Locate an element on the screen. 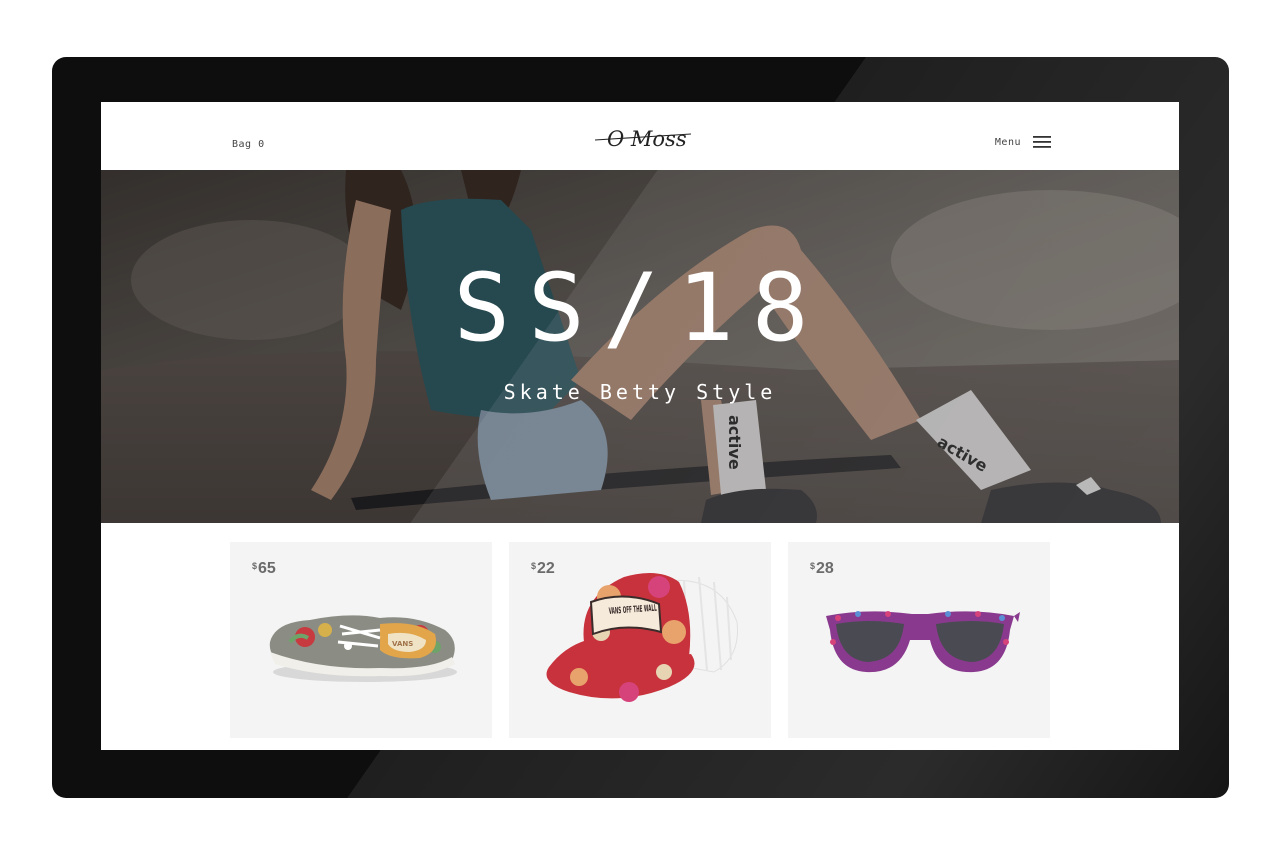 The height and width of the screenshot is (853, 1280). menu-button: Menu is located at coordinates (1023, 142).